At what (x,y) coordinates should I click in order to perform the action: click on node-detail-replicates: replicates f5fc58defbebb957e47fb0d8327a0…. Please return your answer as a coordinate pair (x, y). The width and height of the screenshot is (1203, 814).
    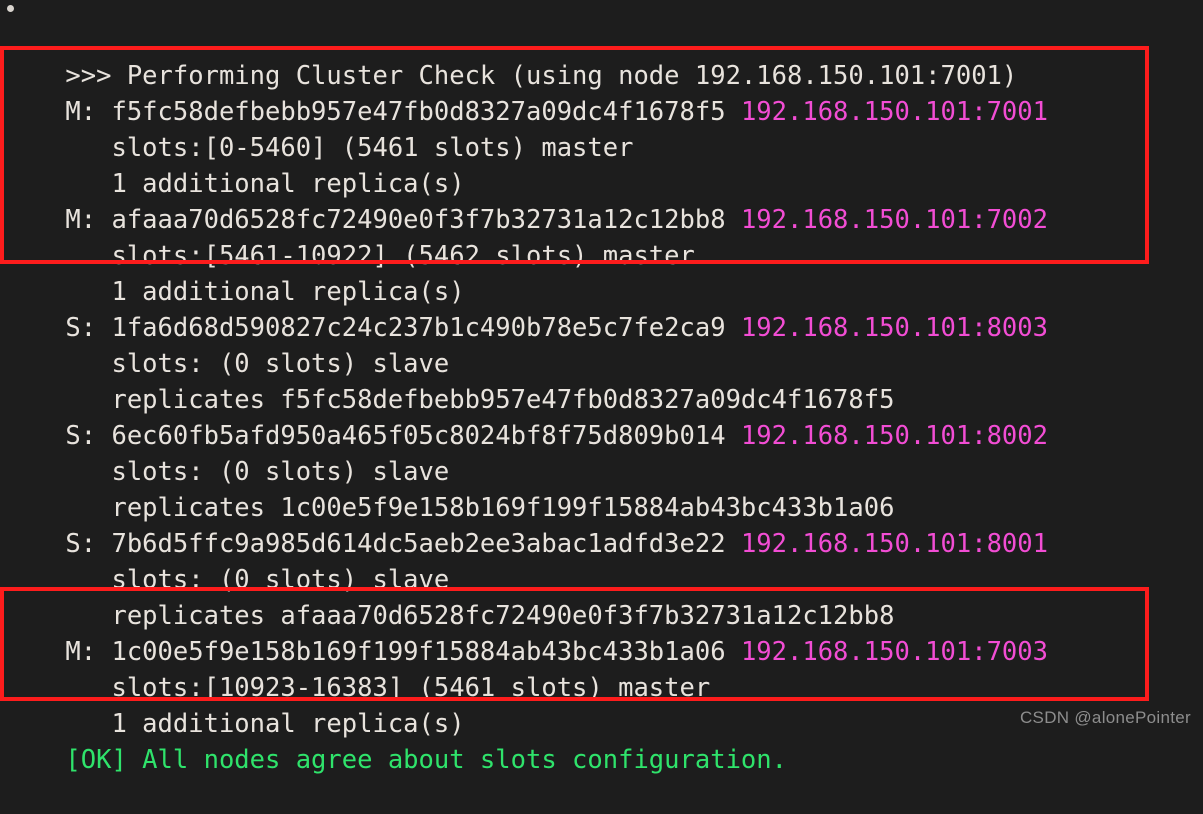
    Looking at the image, I should click on (601, 380).